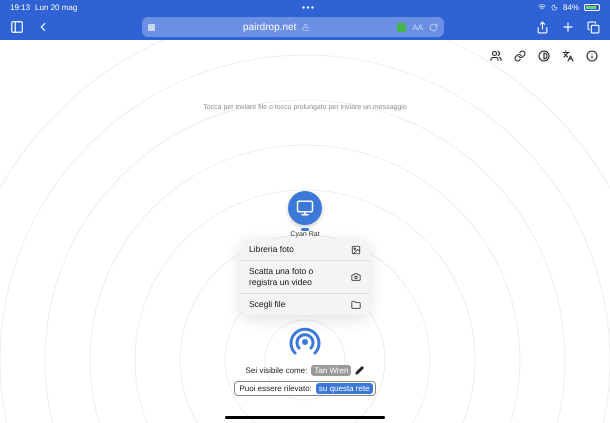  Describe the element at coordinates (331, 370) in the screenshot. I see `device-name: Tan Wren` at that location.